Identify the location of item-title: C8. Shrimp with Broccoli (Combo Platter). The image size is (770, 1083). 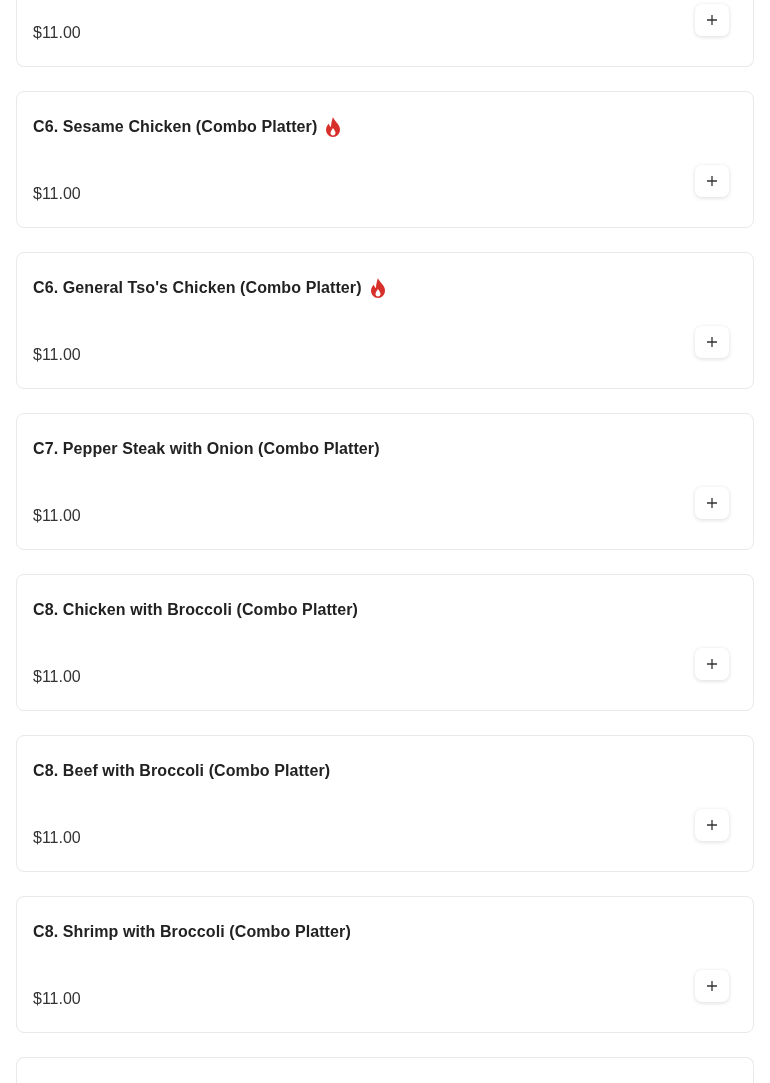
(192, 931).